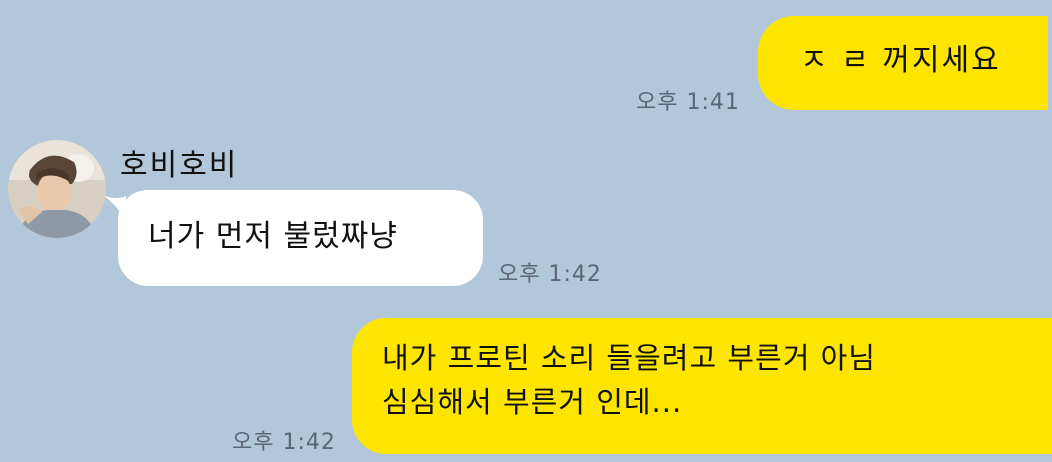  I want to click on outgoing-message-bubble: ㅈ ㄹ 꺼지세요, so click(903, 63).